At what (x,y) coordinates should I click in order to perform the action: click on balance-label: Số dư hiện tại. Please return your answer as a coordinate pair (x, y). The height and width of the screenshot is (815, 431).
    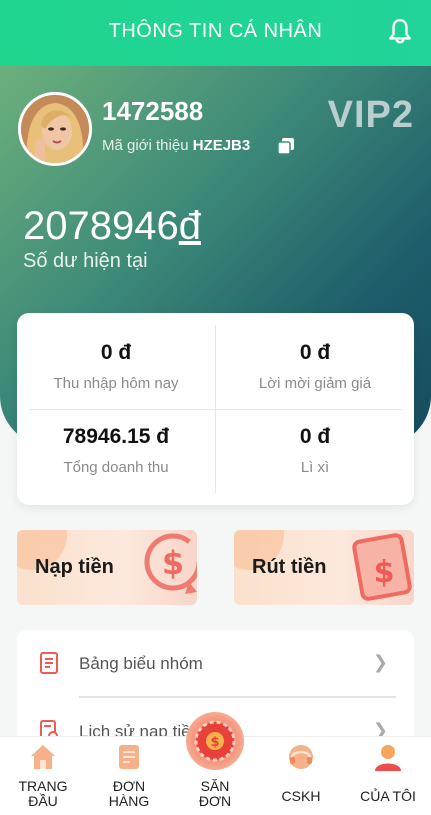
    Looking at the image, I should click on (85, 261).